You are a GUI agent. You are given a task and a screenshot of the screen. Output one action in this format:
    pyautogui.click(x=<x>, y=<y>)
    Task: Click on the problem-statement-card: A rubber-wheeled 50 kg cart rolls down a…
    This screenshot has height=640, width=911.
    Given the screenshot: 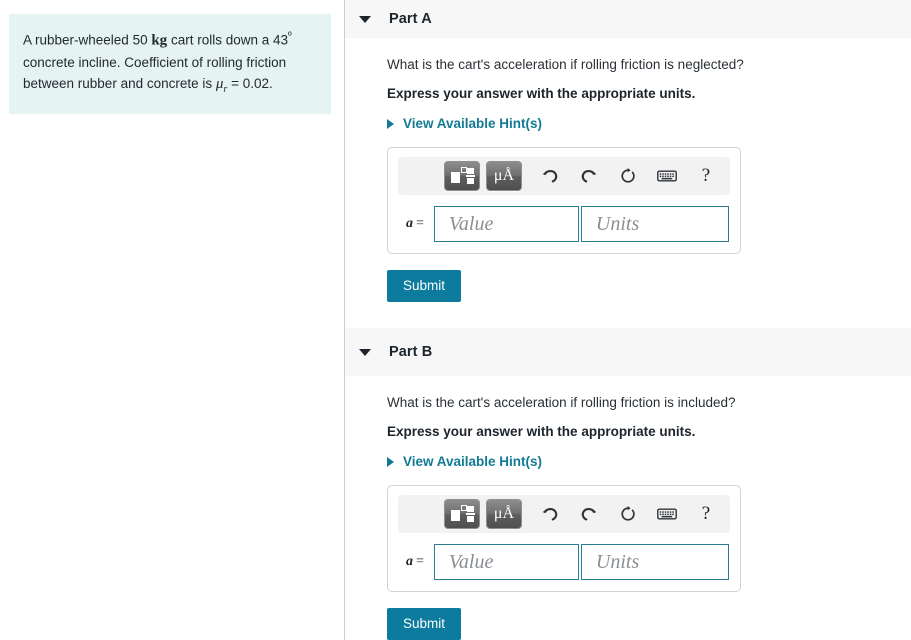 What is the action you would take?
    pyautogui.click(x=170, y=64)
    